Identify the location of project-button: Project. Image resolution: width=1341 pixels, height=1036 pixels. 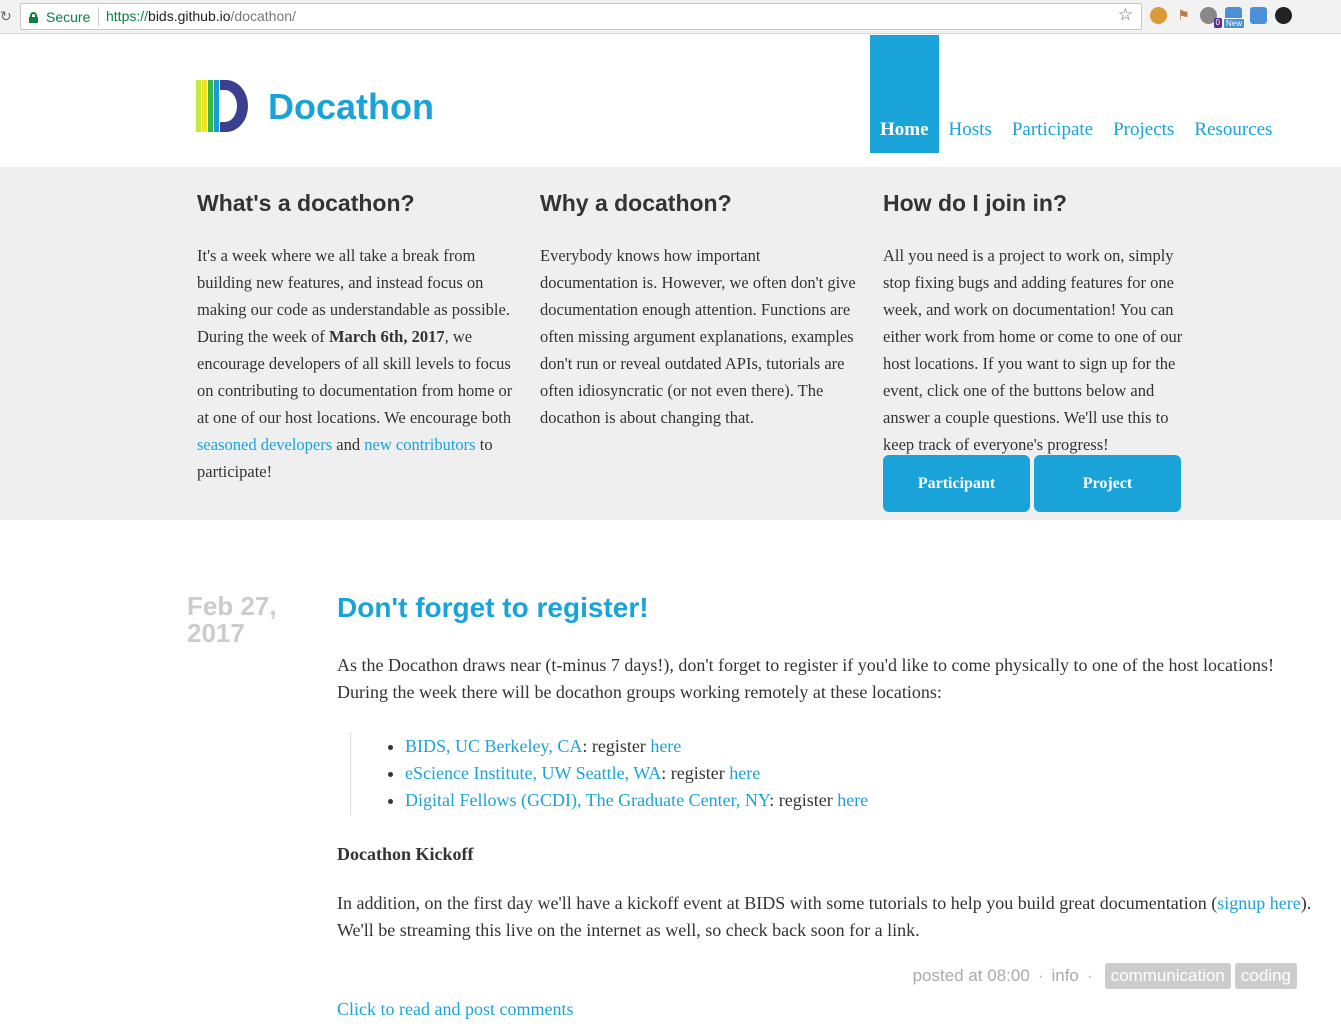
(1107, 483).